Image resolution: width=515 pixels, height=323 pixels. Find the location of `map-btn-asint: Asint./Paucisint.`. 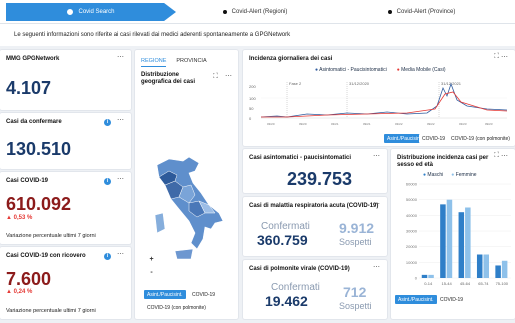

map-btn-asint: Asint./Paucisint. is located at coordinates (165, 294).